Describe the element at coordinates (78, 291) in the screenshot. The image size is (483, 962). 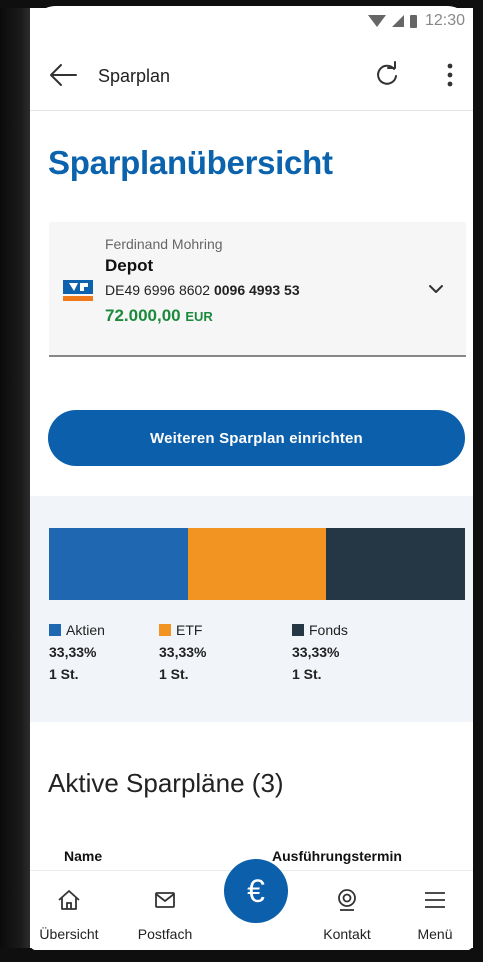
I see `bank-logo-icon` at that location.